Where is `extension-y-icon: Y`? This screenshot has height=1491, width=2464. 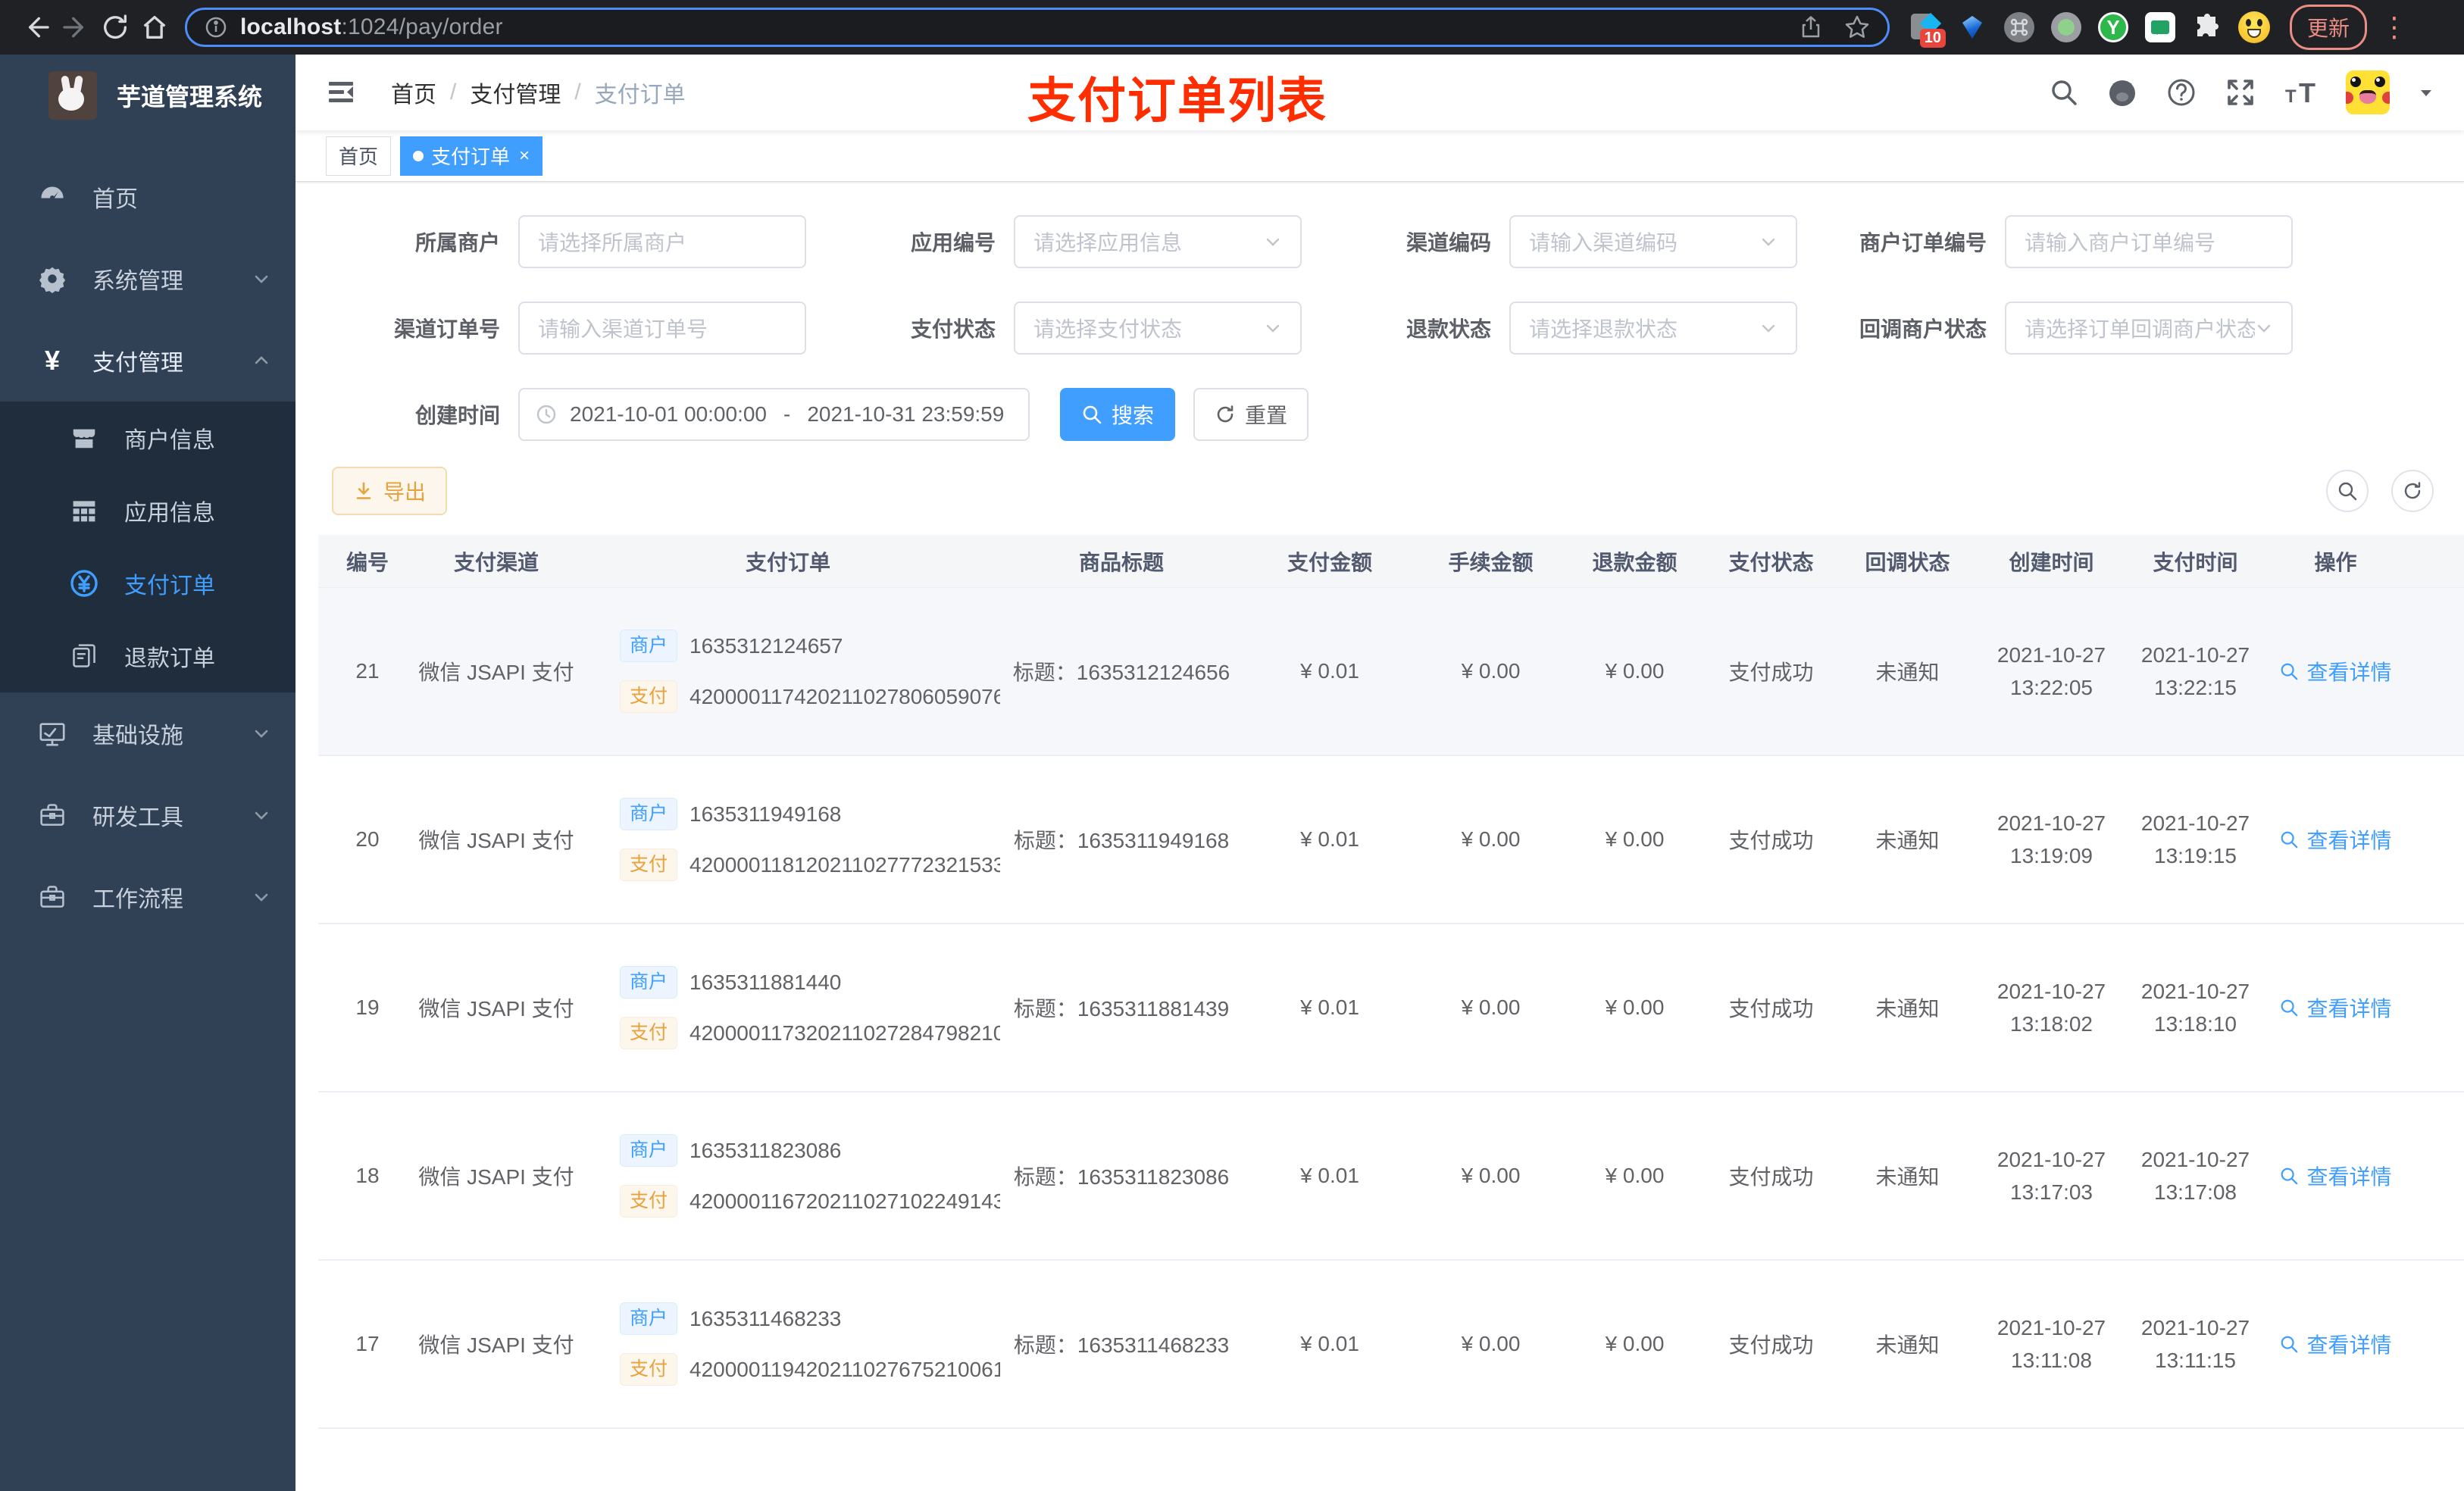 extension-y-icon: Y is located at coordinates (2113, 27).